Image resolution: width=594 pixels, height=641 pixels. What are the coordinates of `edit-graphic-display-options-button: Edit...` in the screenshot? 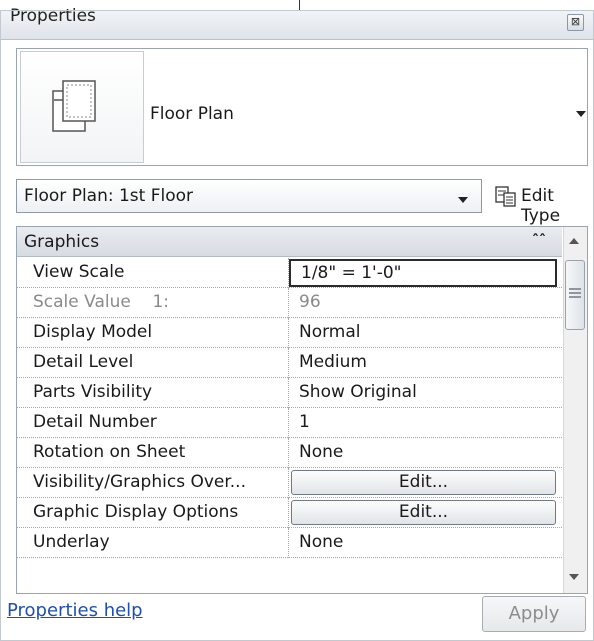 It's located at (423, 512).